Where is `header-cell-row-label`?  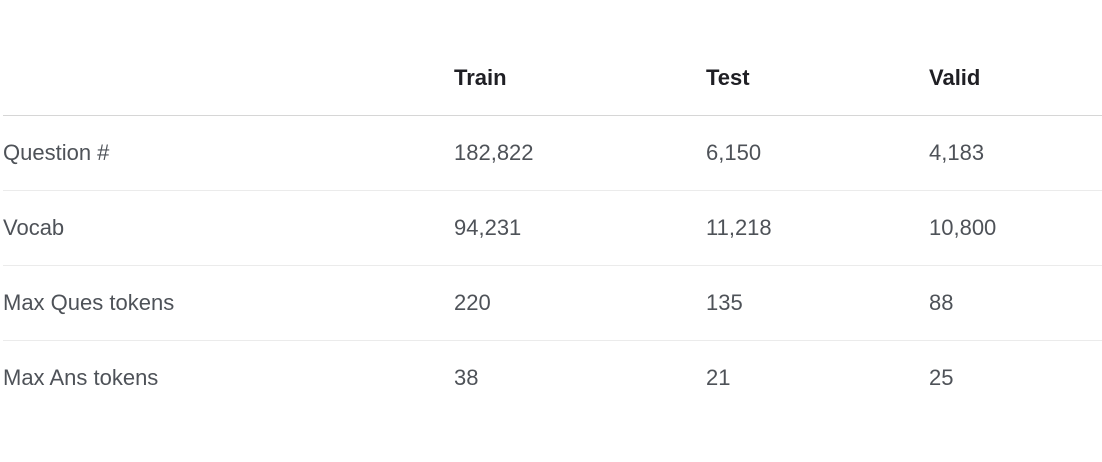 header-cell-row-label is located at coordinates (228, 78).